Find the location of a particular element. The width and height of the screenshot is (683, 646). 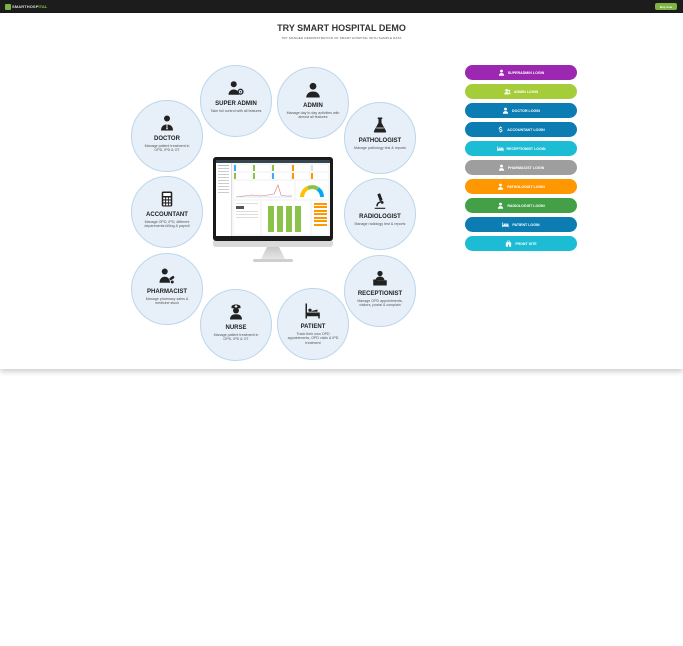

receptionist-icon is located at coordinates (380, 278).